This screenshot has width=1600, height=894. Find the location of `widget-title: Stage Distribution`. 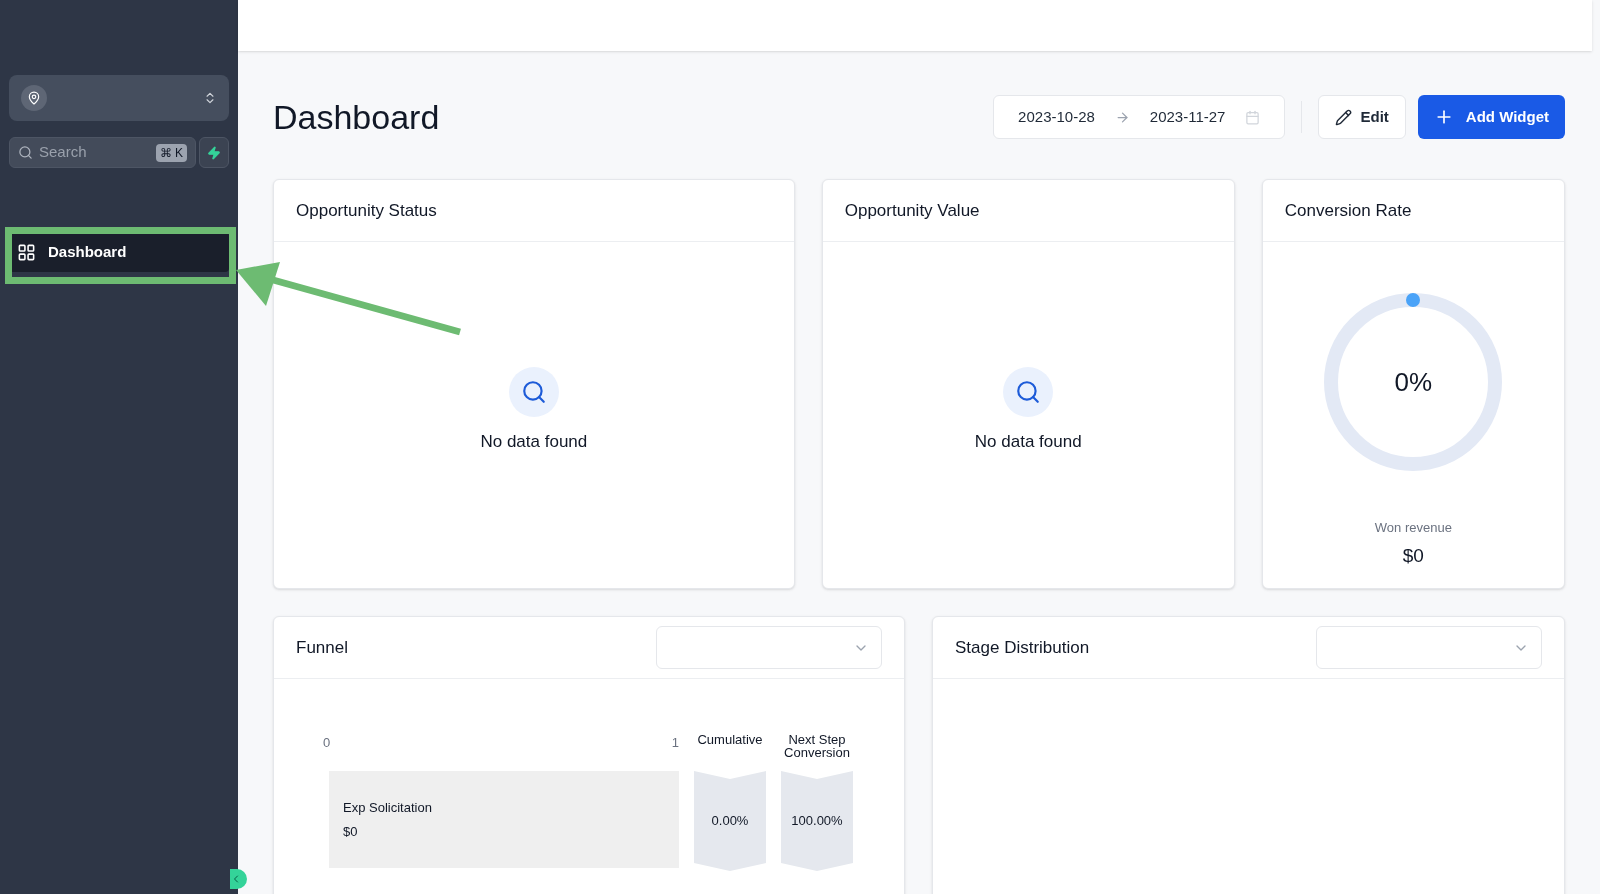

widget-title: Stage Distribution is located at coordinates (1022, 647).